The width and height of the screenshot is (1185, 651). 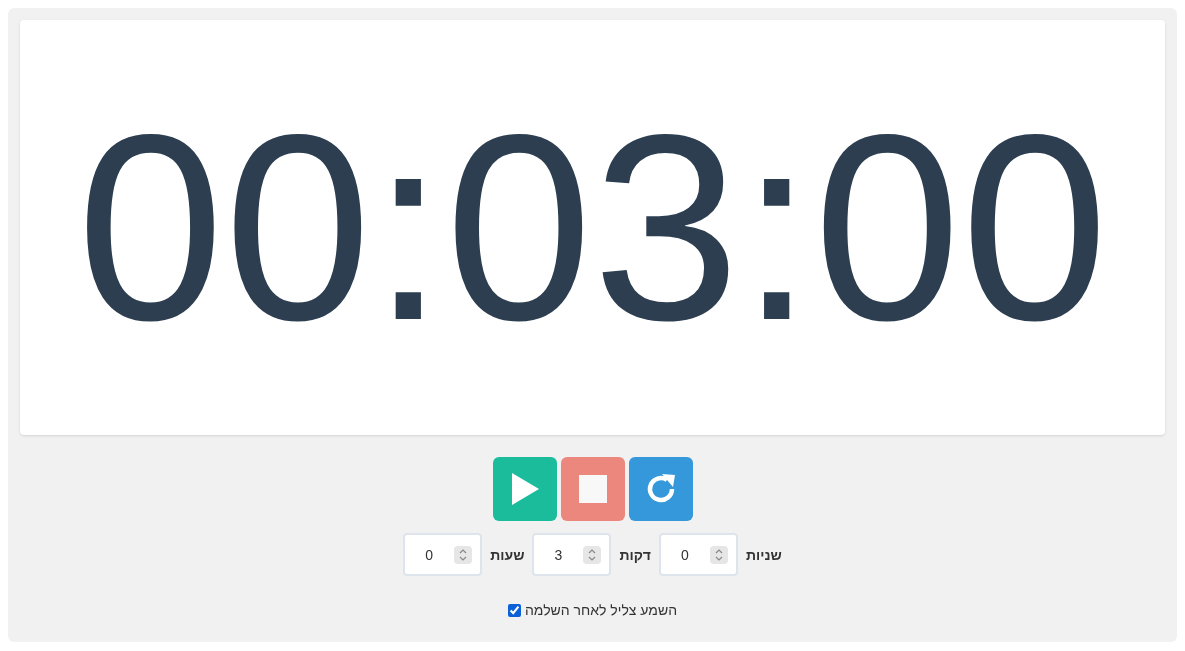 I want to click on stop-button, so click(x=592, y=489).